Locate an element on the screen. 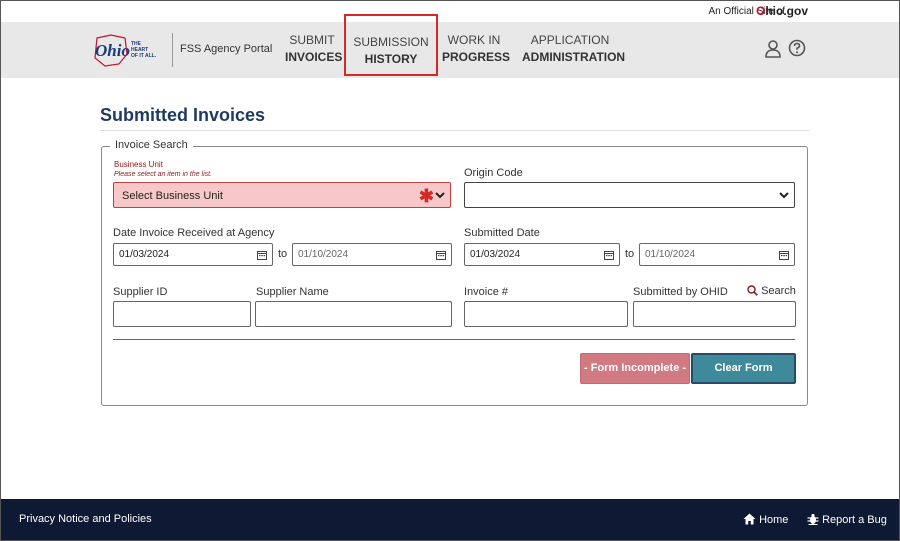 This screenshot has height=541, width=900. date-received-label: Date Invoice Received at Agency is located at coordinates (194, 233).